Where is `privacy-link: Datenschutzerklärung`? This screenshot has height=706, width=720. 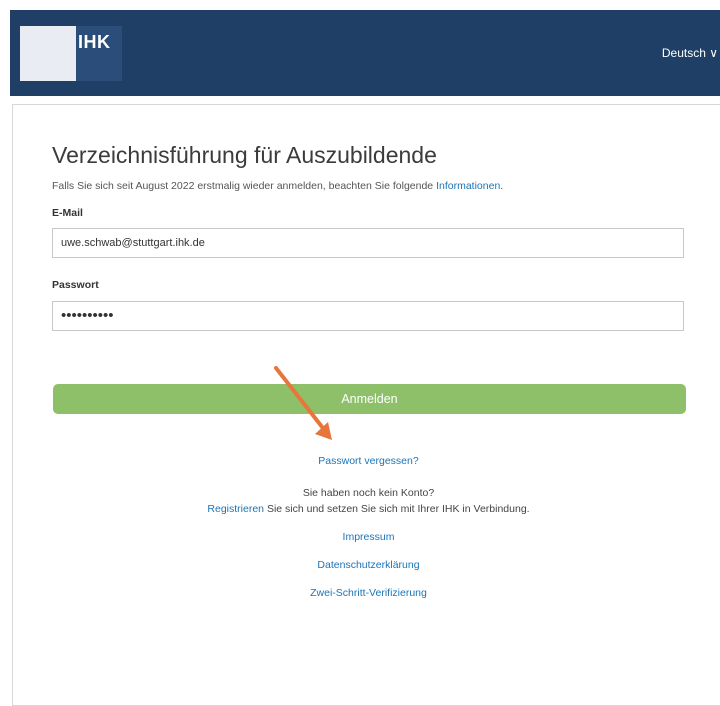
privacy-link: Datenschutzerklärung is located at coordinates (368, 565).